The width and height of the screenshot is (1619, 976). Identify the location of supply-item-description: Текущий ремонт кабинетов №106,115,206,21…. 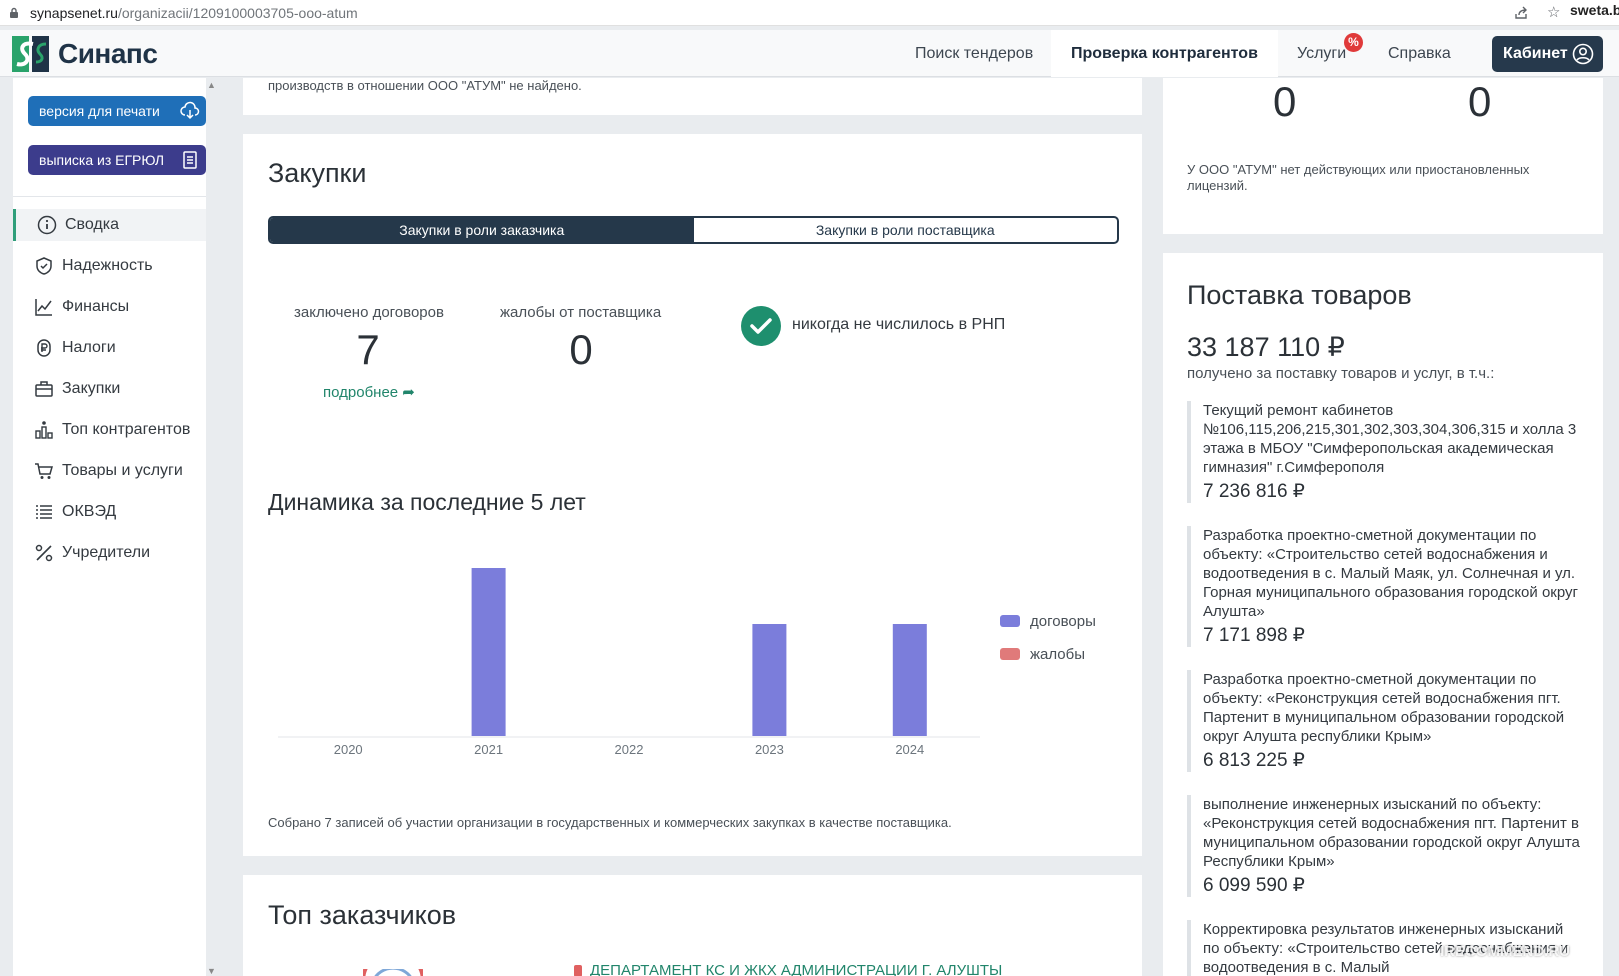
(1390, 439).